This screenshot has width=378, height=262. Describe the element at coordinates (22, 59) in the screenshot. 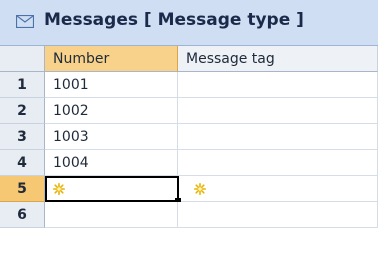

I see `grid-corner` at that location.